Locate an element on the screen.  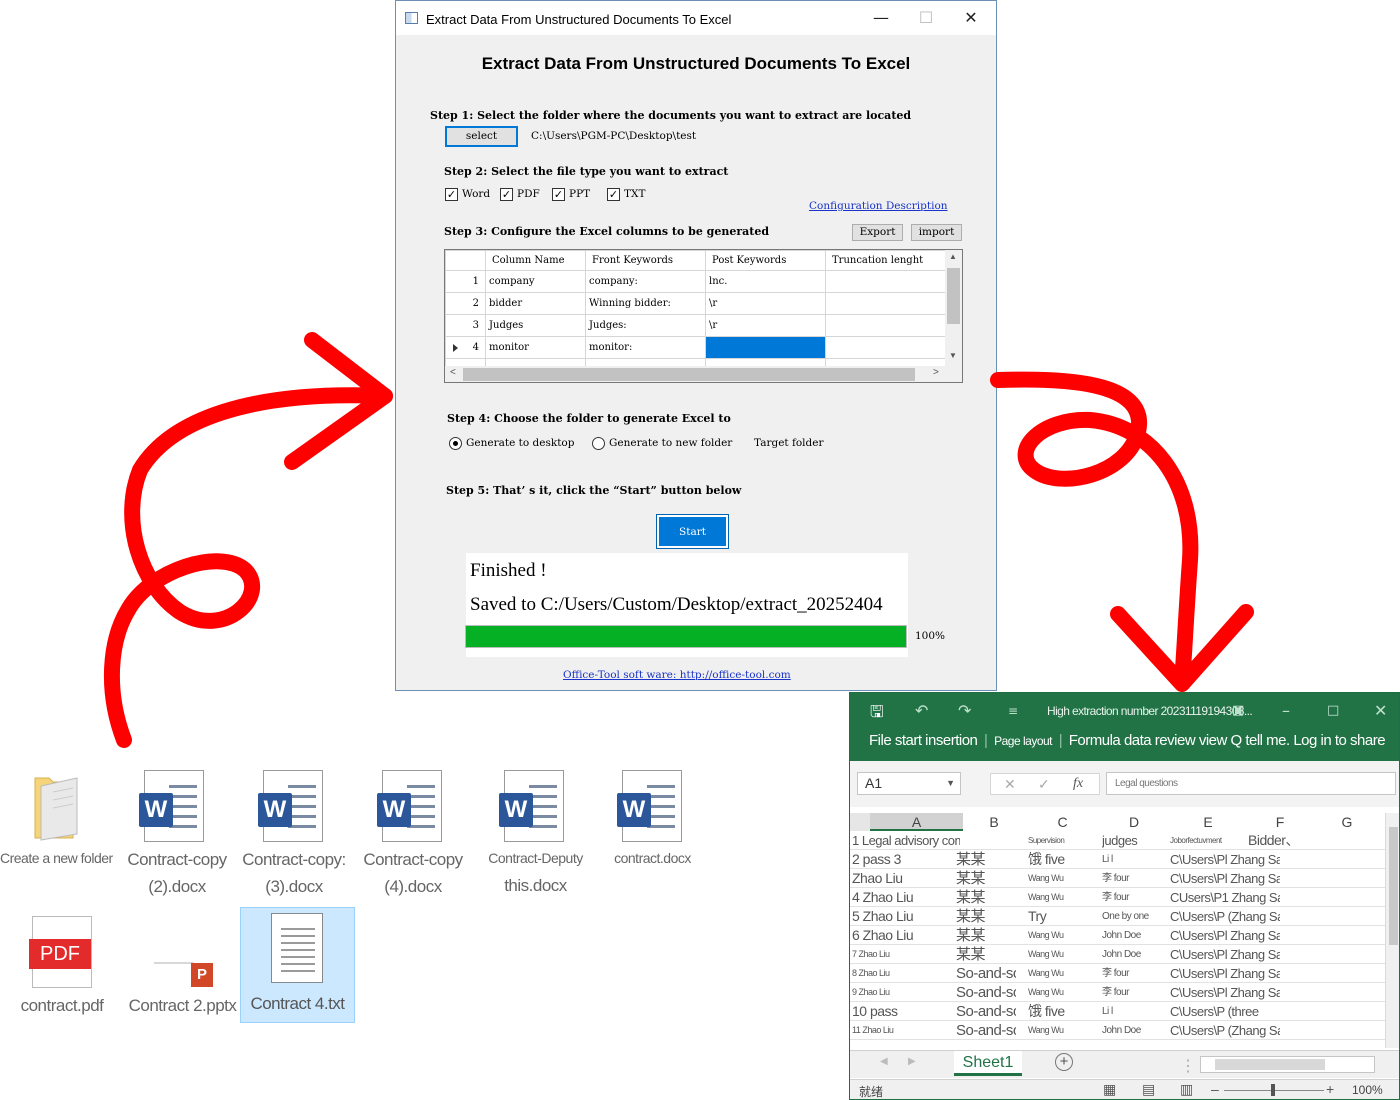
column-header: Front Keywords is located at coordinates (645, 260).